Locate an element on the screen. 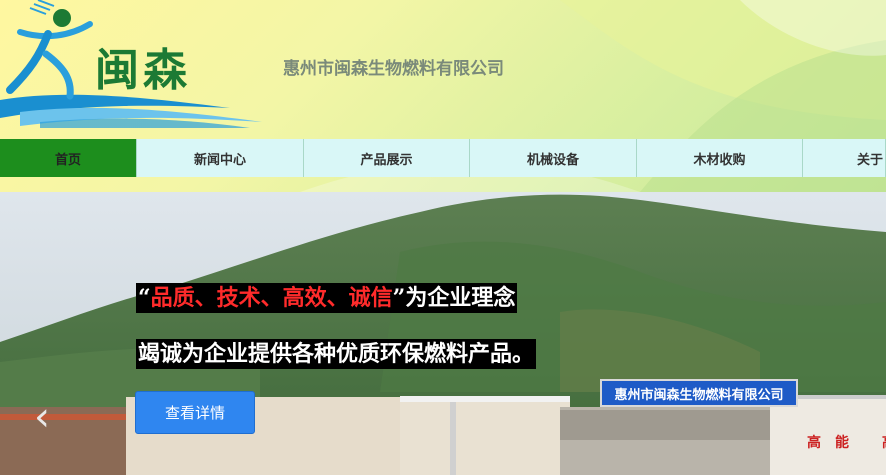 This screenshot has height=475, width=886. main-nav: 首页 新闻中心 产品展示 机械设备 木材收购 关于 is located at coordinates (443, 158).